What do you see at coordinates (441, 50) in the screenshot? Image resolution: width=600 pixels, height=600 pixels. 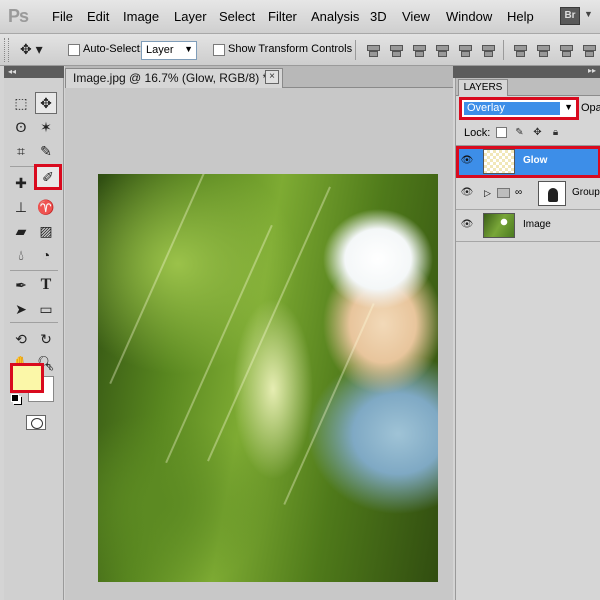 I see `align-left-icon` at bounding box center [441, 50].